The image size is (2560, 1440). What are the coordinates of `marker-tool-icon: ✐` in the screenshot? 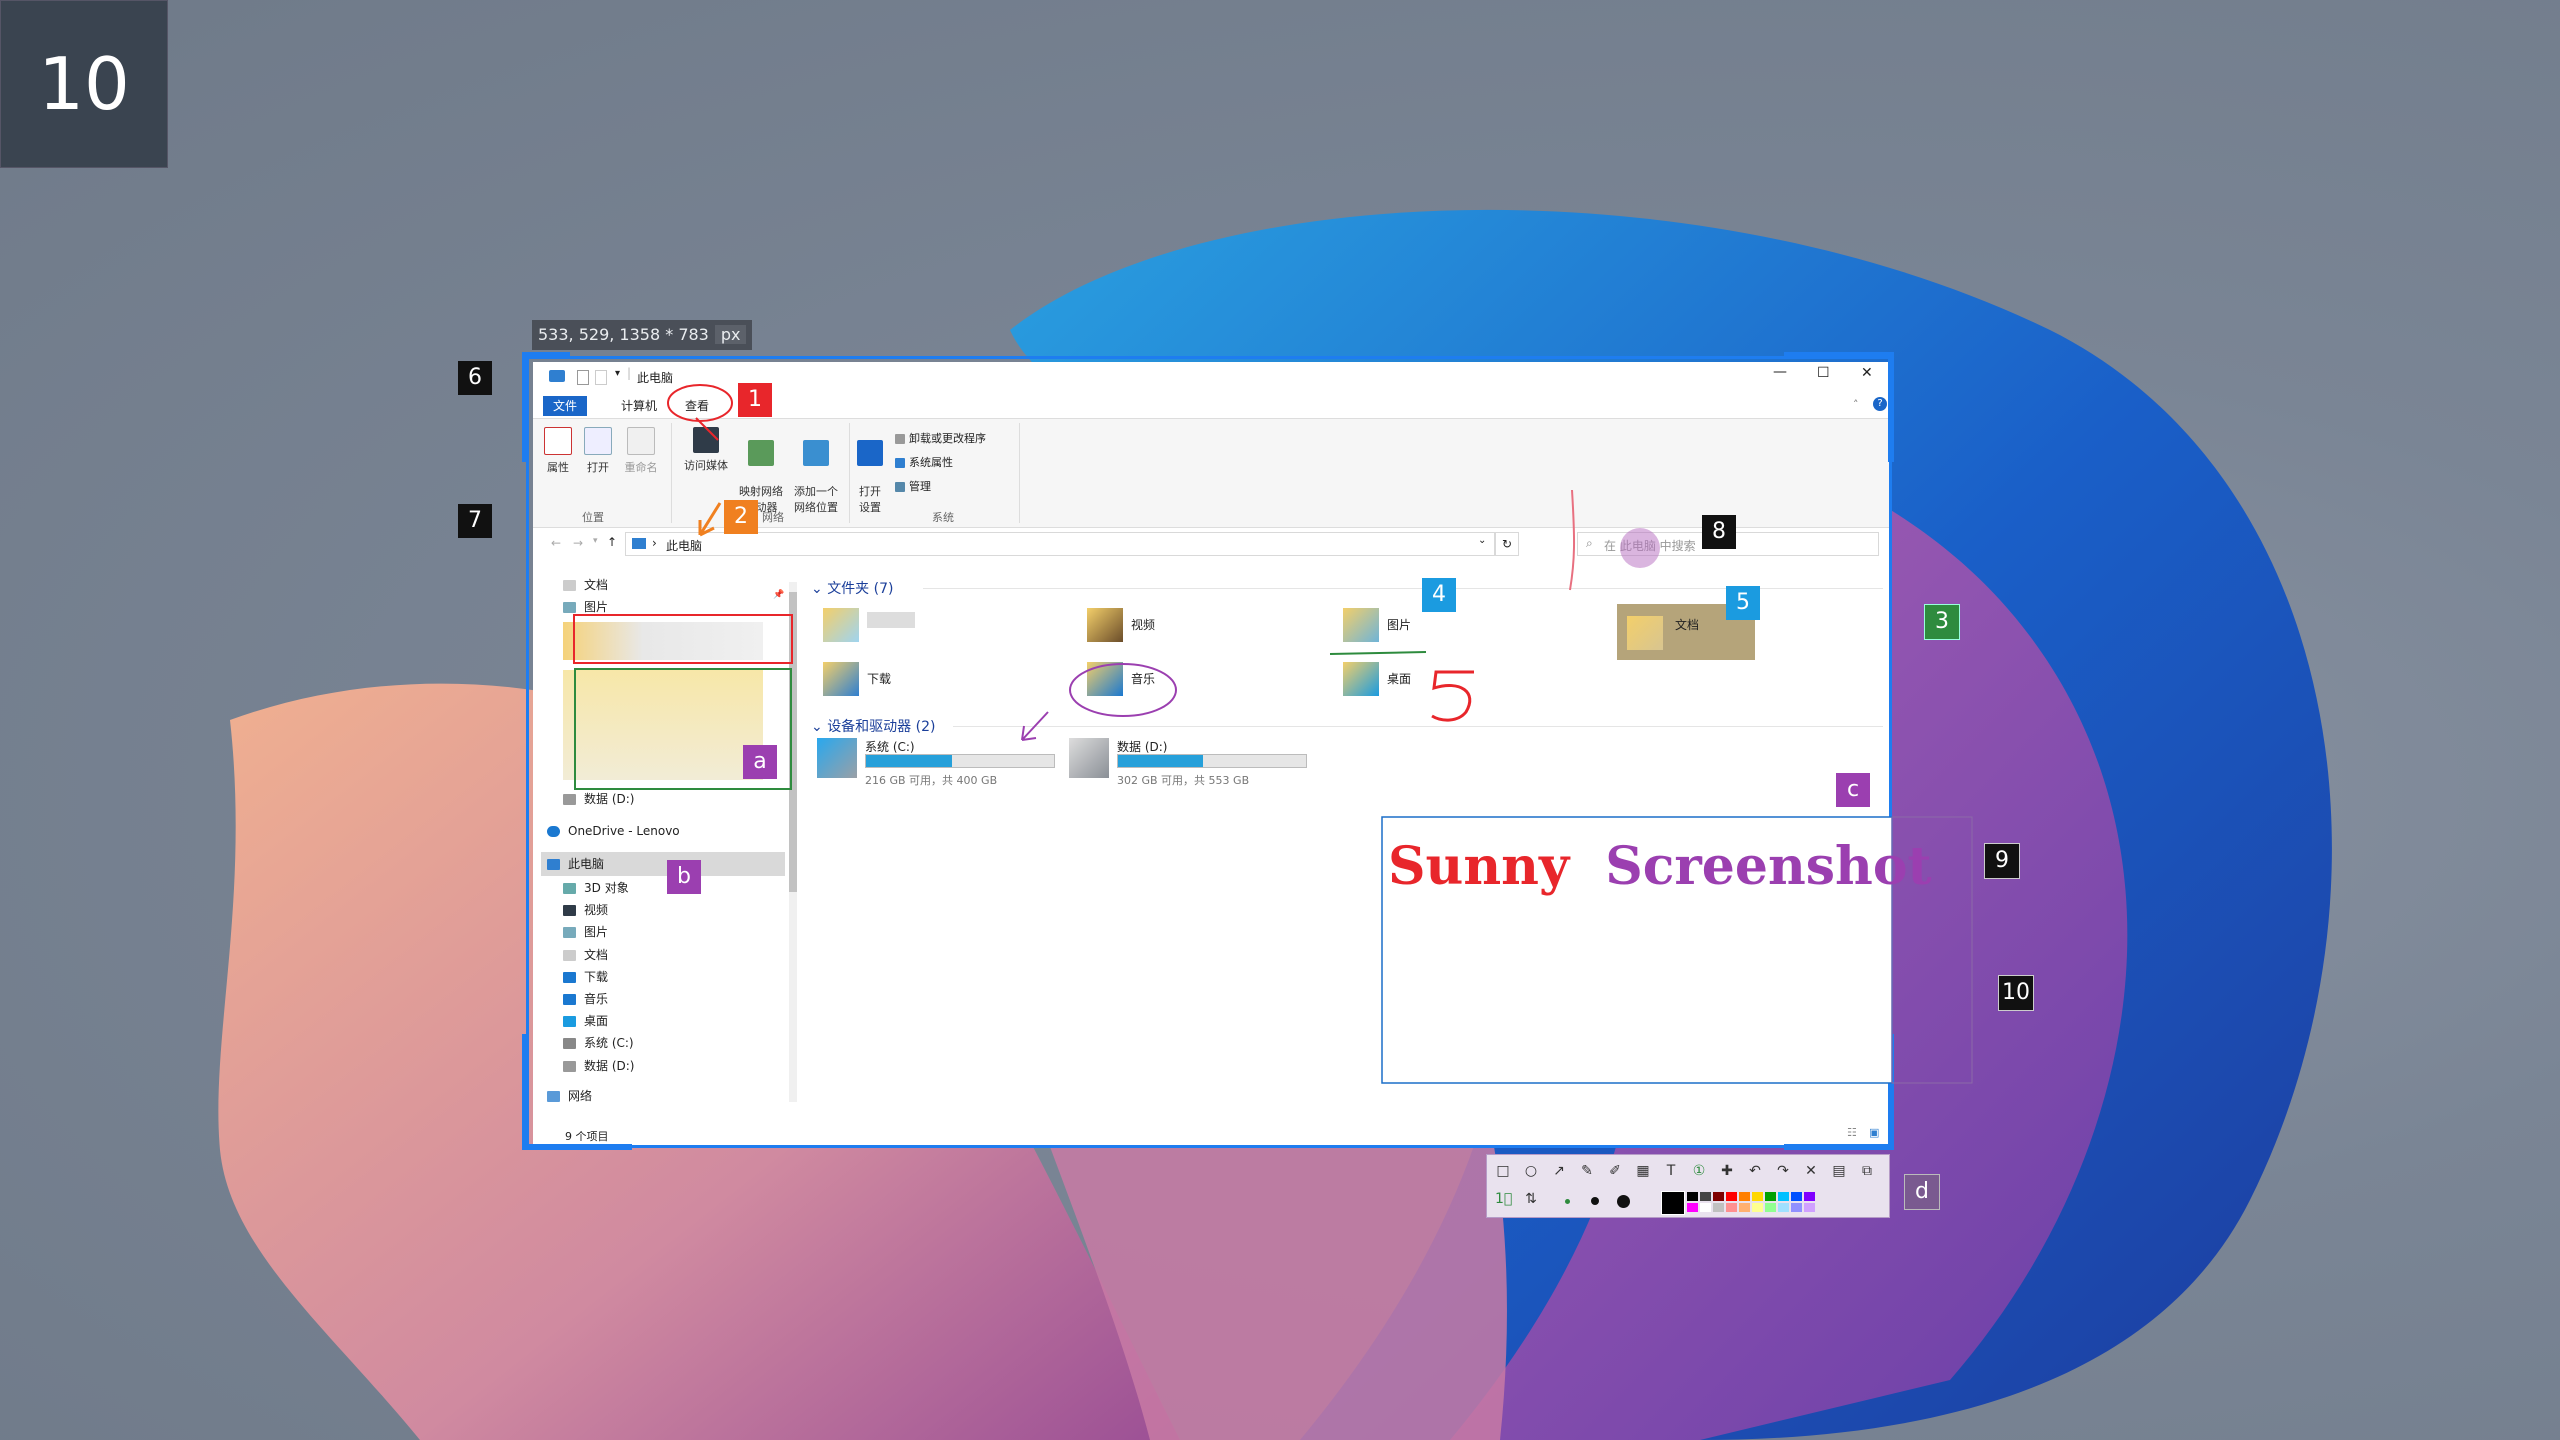 It's located at (1615, 1171).